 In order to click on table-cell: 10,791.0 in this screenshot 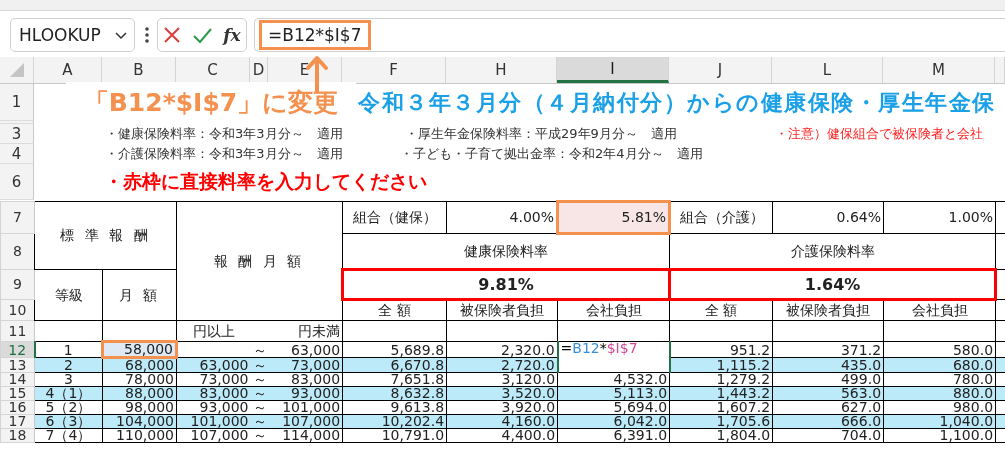, I will do `click(394, 435)`.